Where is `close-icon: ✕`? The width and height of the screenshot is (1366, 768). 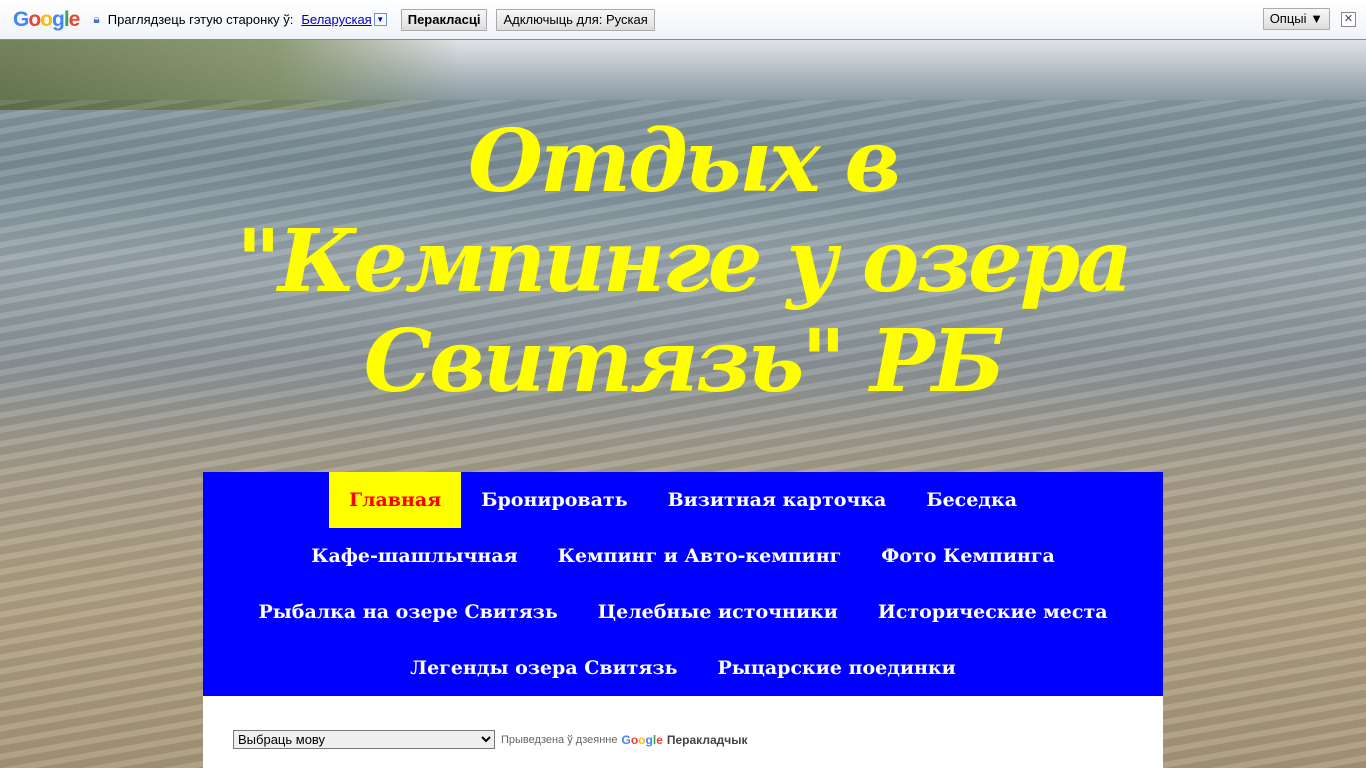 close-icon: ✕ is located at coordinates (1348, 19).